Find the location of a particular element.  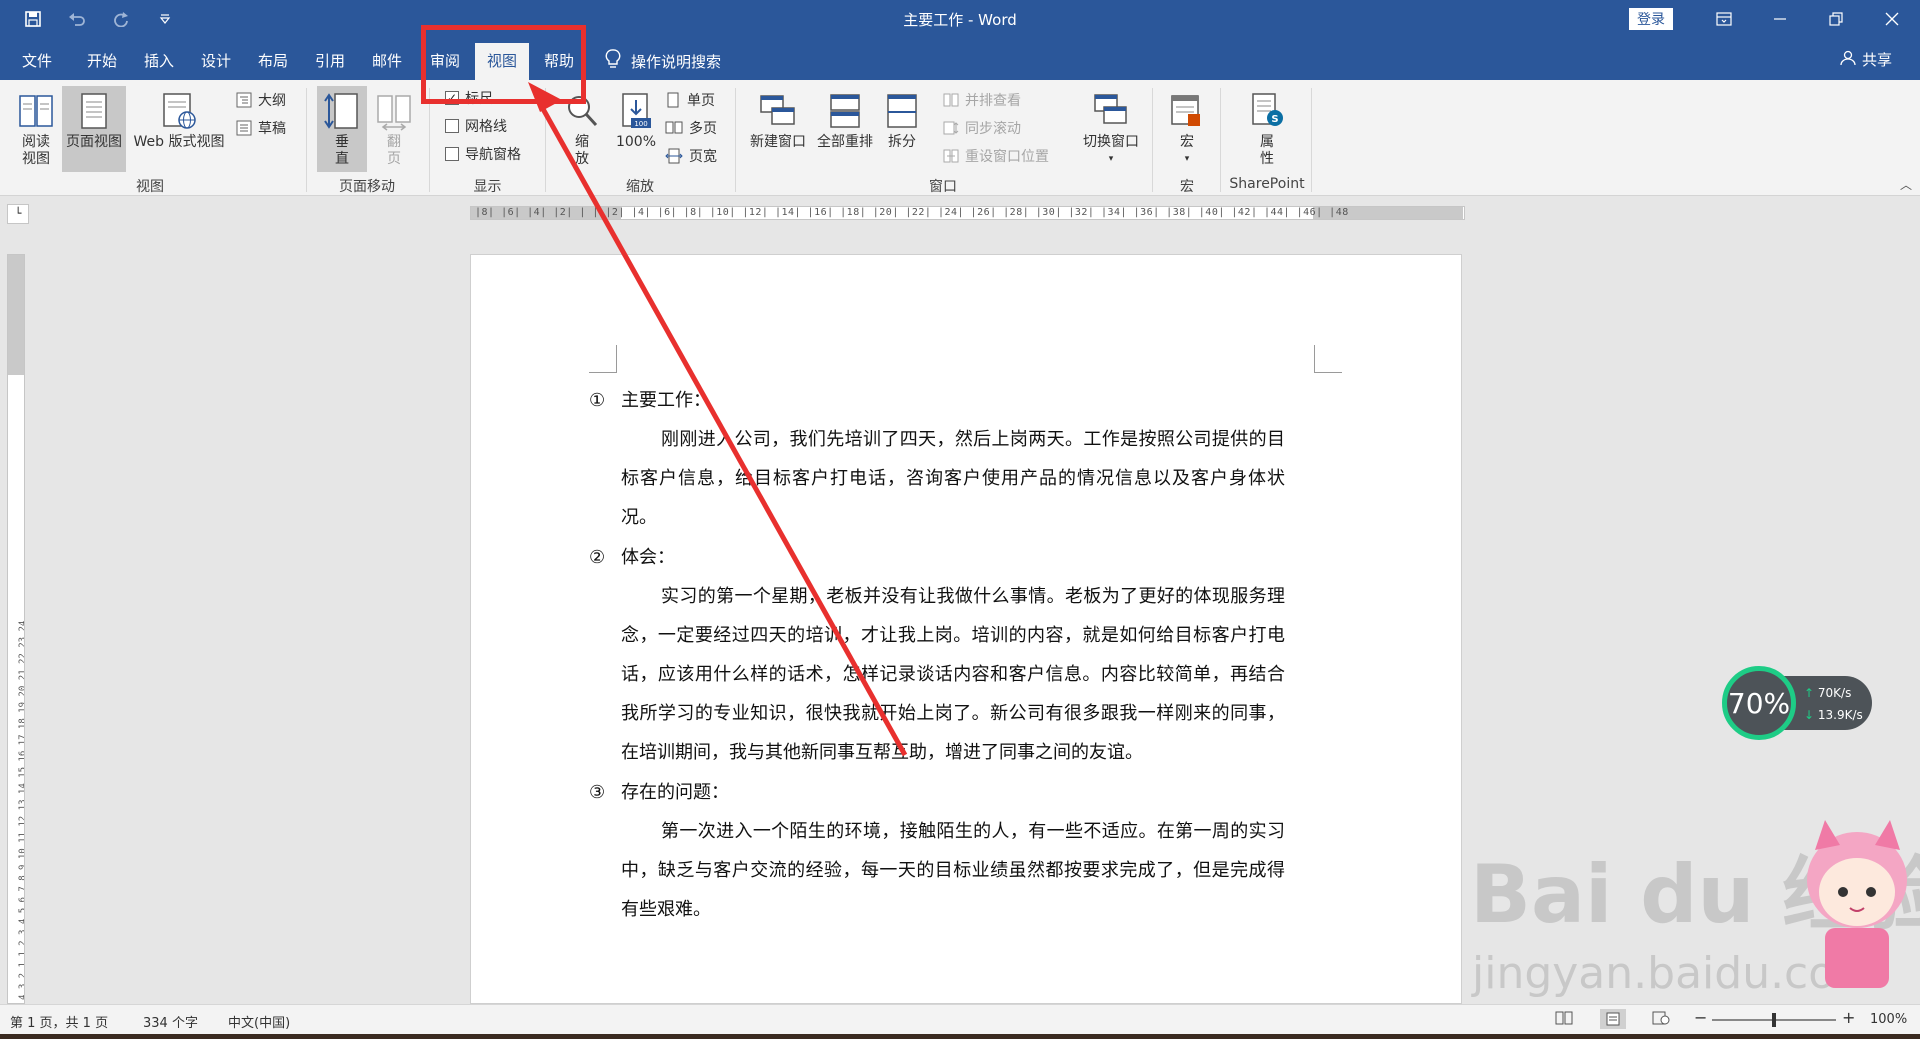

sync-scroll-icon is located at coordinates (951, 128).